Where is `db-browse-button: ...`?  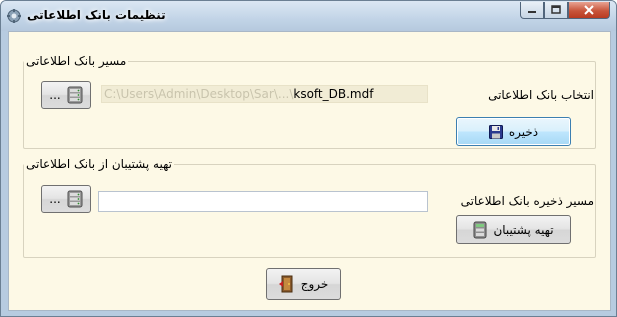 db-browse-button: ... is located at coordinates (66, 95).